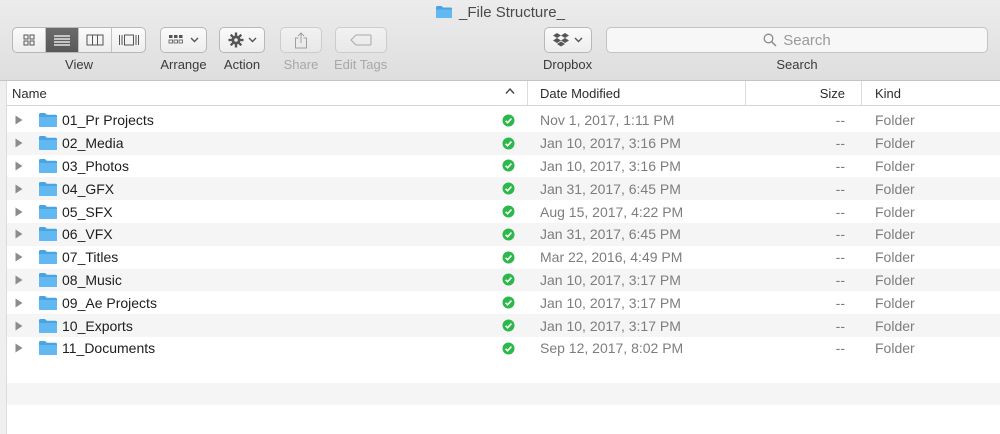  Describe the element at coordinates (770, 40) in the screenshot. I see `search-icon` at that location.